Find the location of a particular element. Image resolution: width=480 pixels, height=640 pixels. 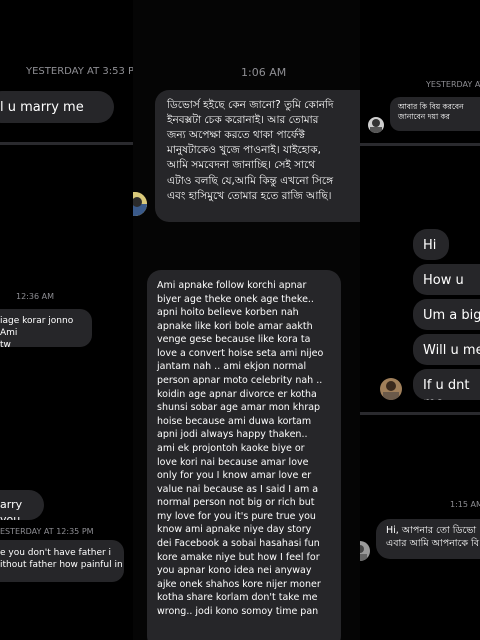

message-bubble: iage korar jonno Ami tw is located at coordinates (46, 328).